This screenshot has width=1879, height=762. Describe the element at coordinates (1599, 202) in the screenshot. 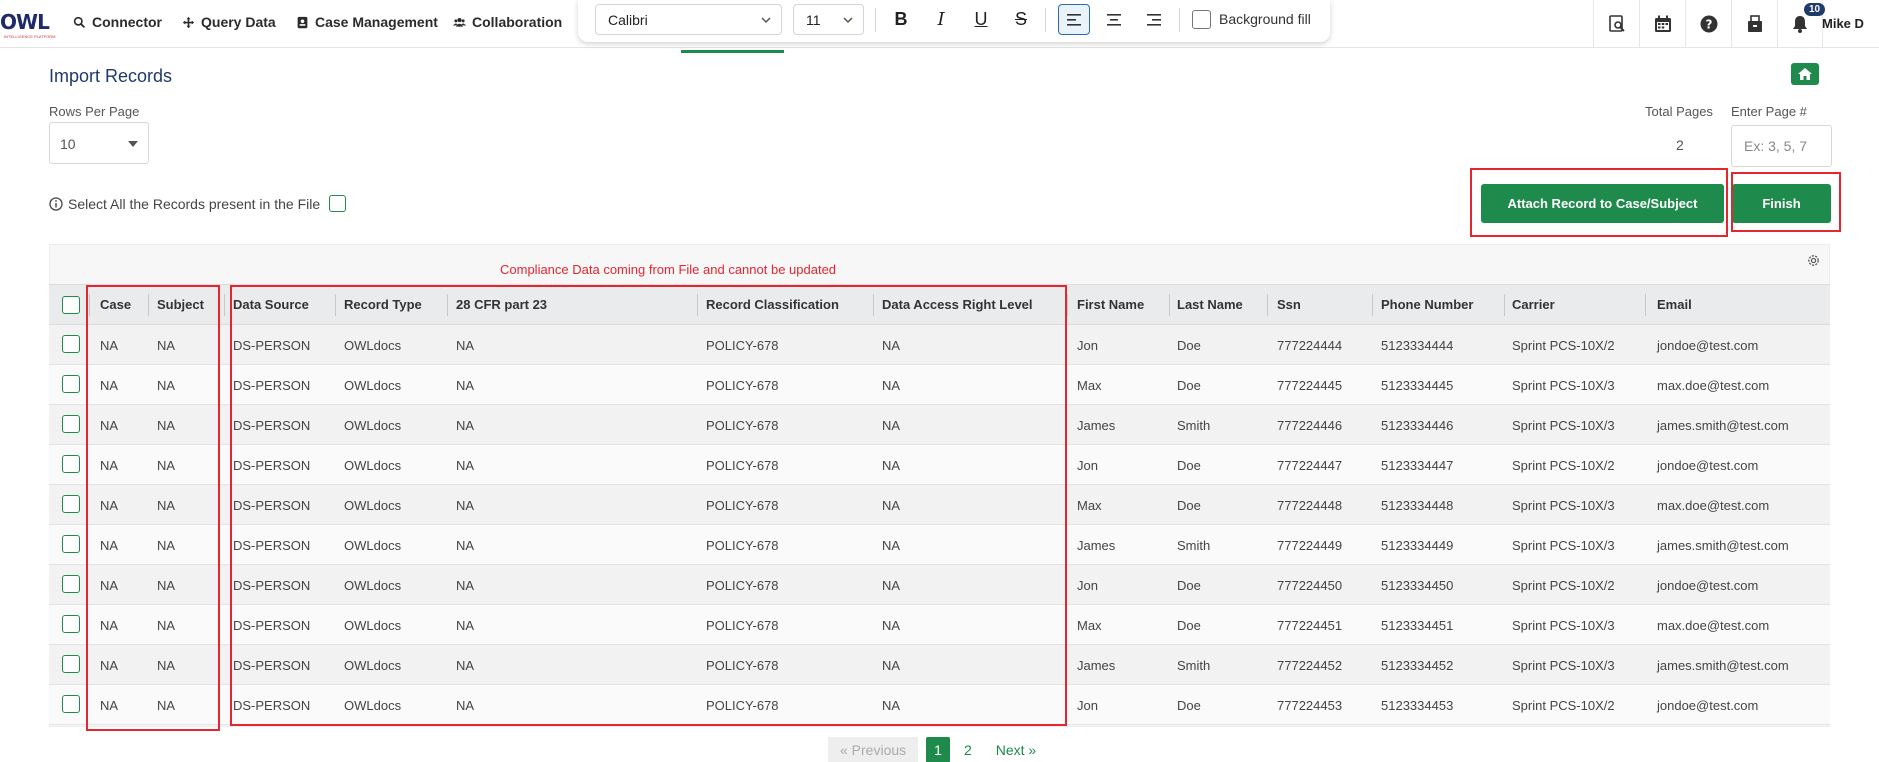

I see `attach-button-highlight` at that location.